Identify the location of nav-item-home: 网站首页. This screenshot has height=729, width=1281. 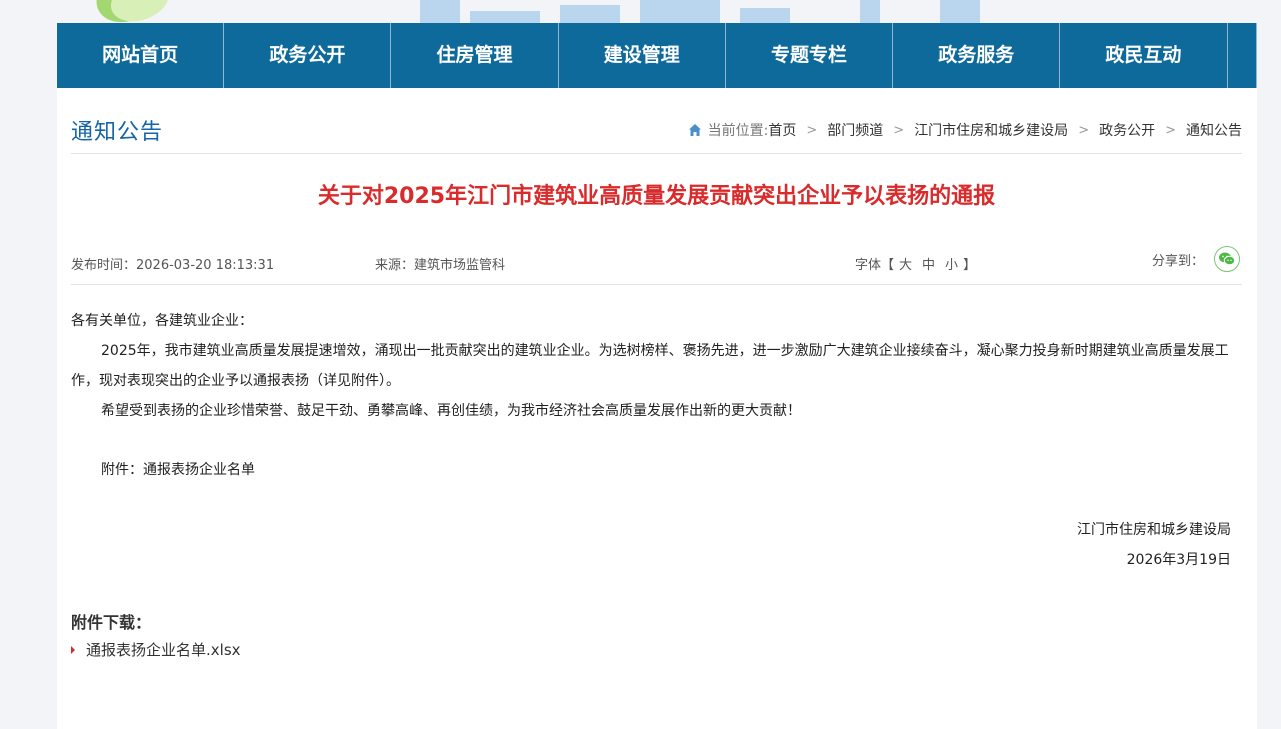
(141, 55).